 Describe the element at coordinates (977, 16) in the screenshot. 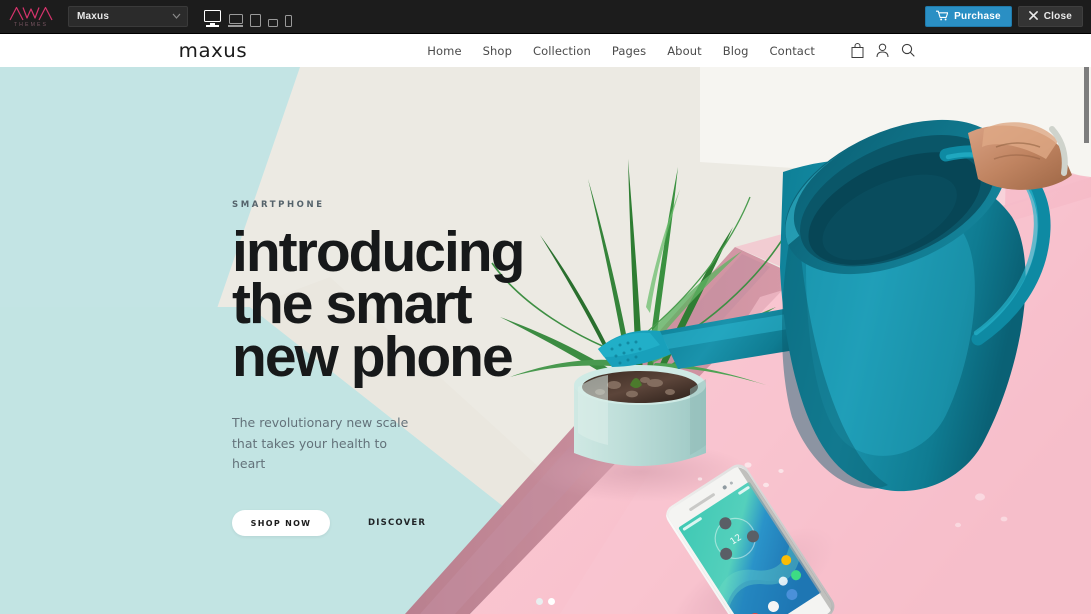

I see `purchase-button-label: Purchase` at that location.